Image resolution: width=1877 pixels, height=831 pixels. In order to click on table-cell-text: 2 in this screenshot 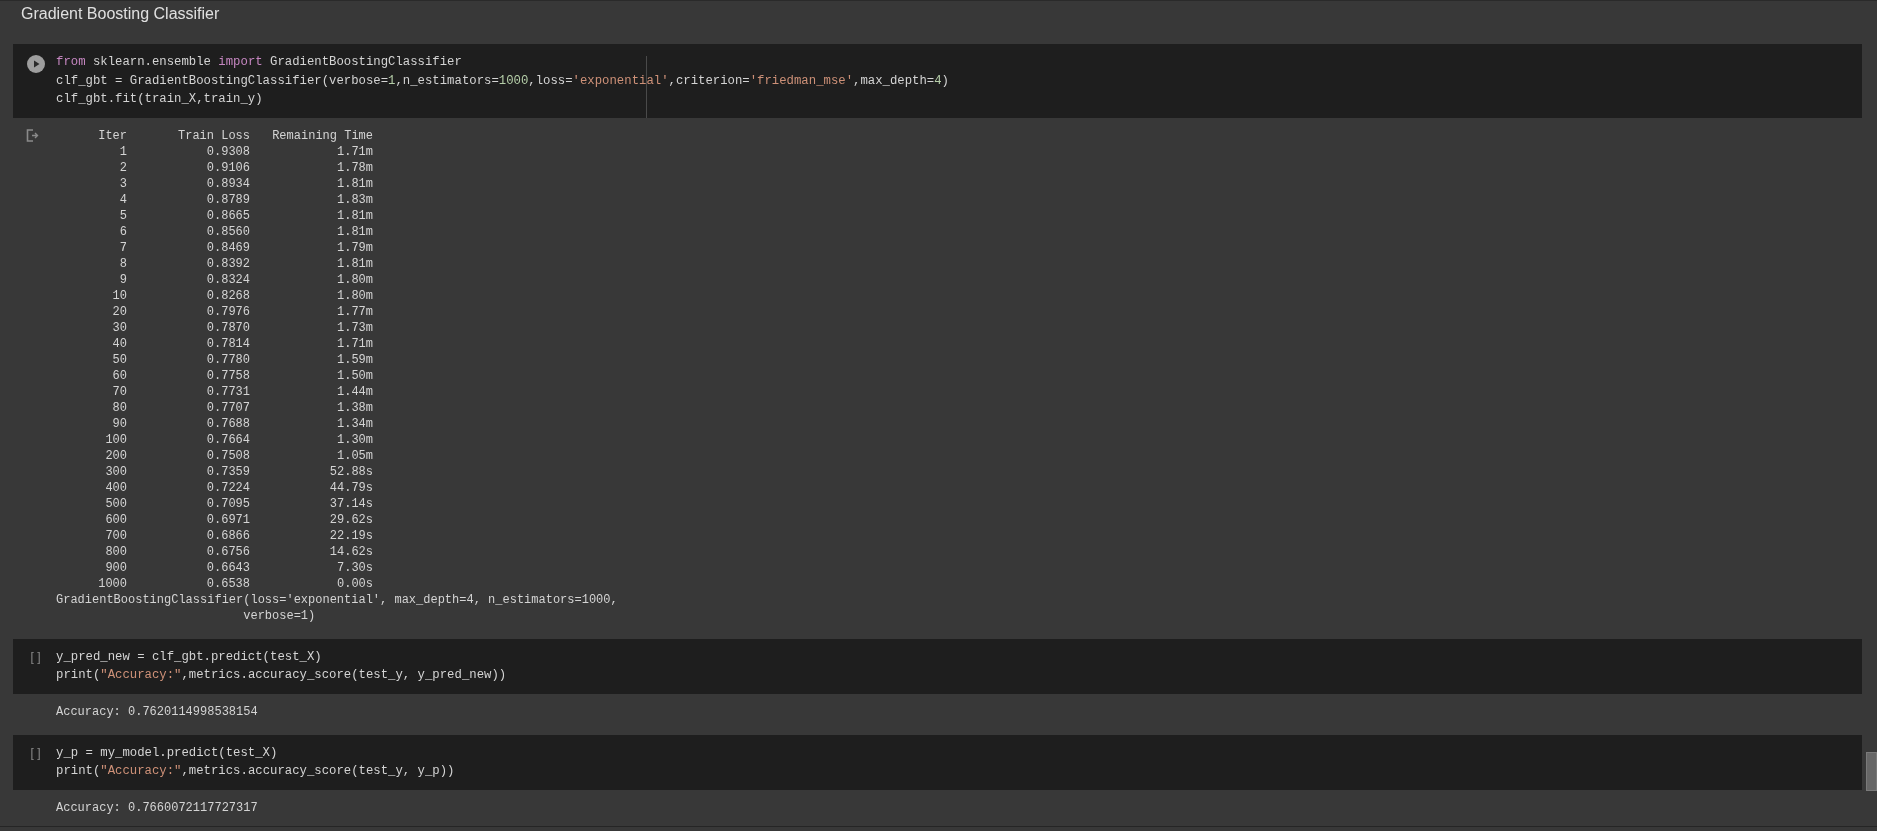, I will do `click(122, 167)`.